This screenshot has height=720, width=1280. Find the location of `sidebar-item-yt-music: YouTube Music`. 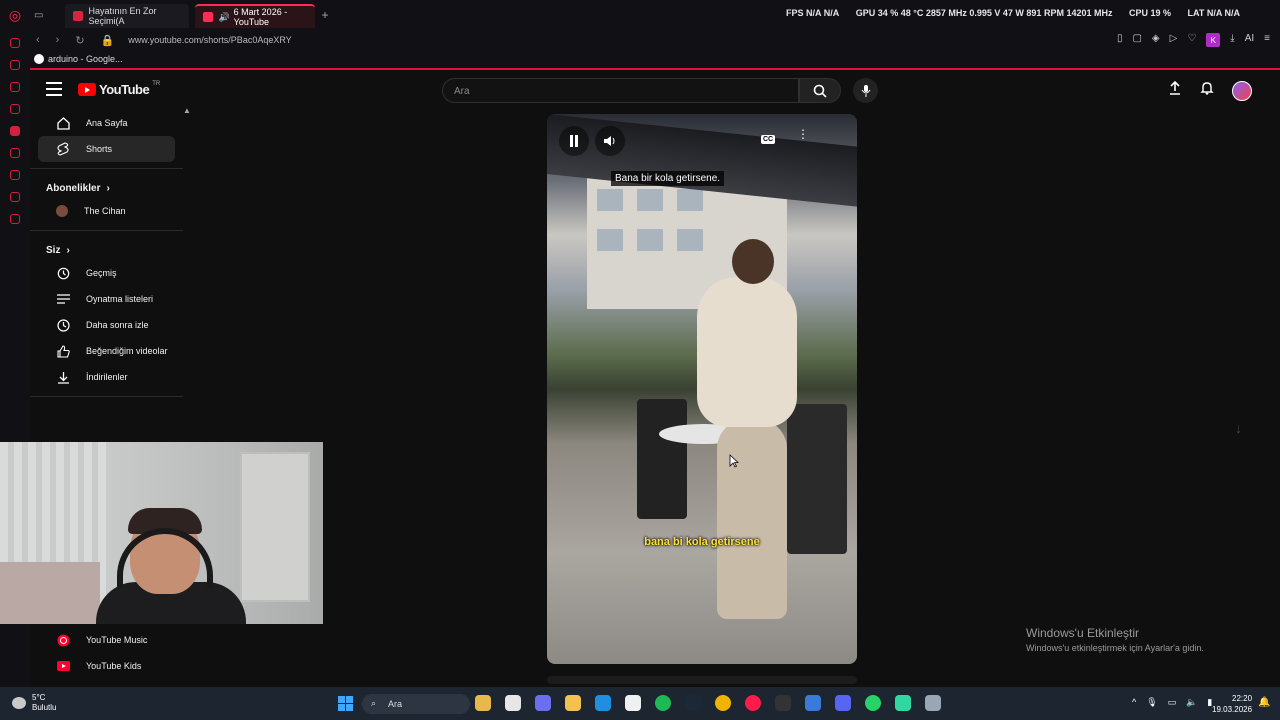

sidebar-item-yt-music: YouTube Music is located at coordinates (106, 640).